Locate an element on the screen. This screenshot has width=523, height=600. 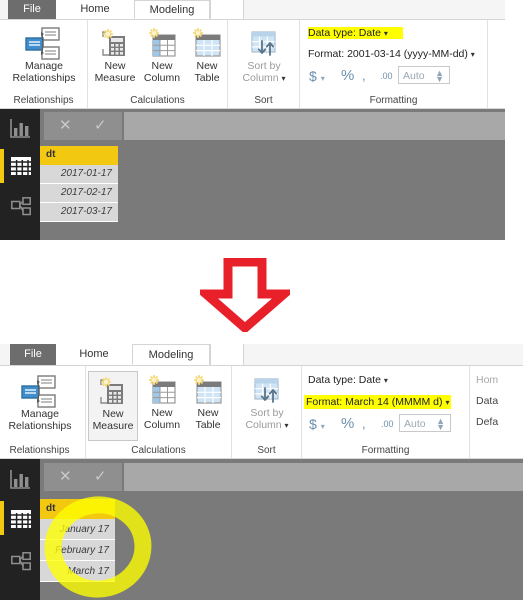
properties-row-2: Data is located at coordinates (487, 401).